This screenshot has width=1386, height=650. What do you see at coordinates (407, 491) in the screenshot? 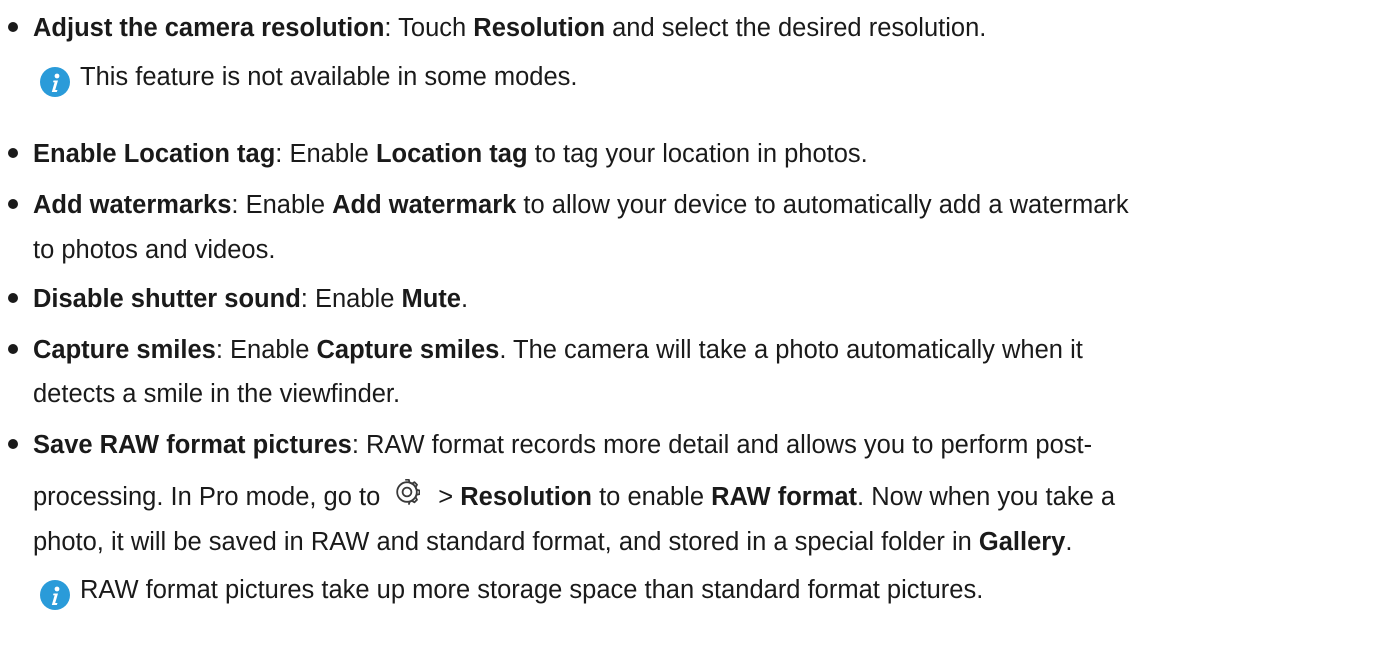
I see `gear-icon` at bounding box center [407, 491].